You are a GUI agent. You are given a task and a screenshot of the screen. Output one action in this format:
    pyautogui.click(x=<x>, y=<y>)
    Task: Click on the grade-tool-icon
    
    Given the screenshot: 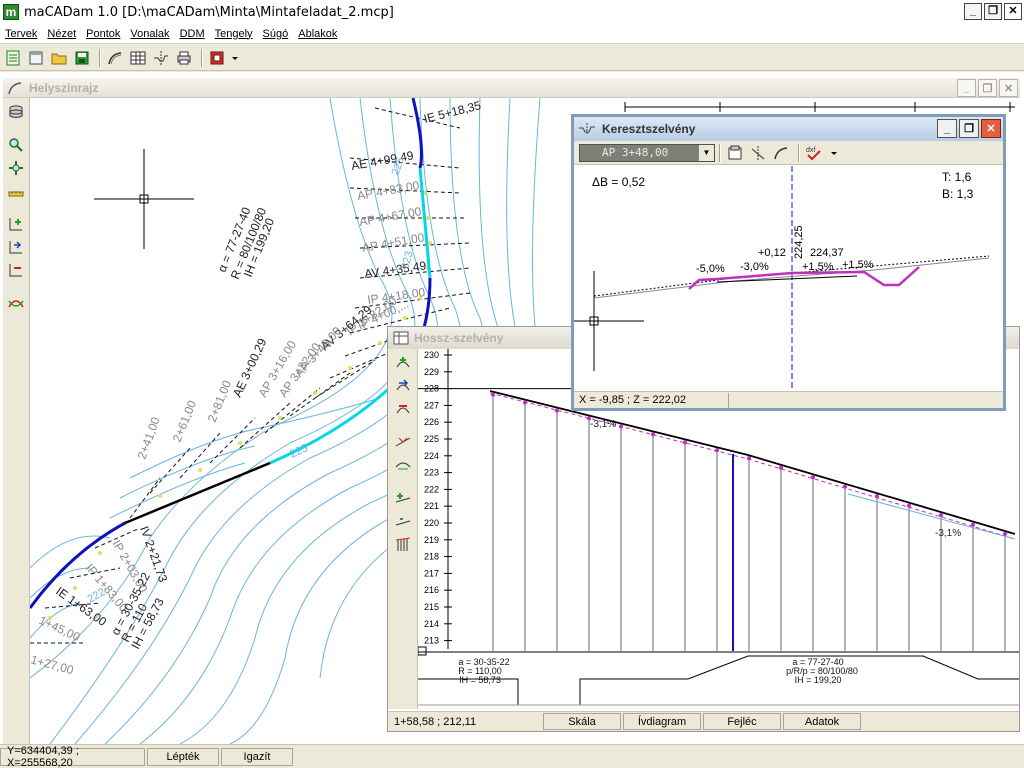 What is the action you would take?
    pyautogui.click(x=403, y=442)
    